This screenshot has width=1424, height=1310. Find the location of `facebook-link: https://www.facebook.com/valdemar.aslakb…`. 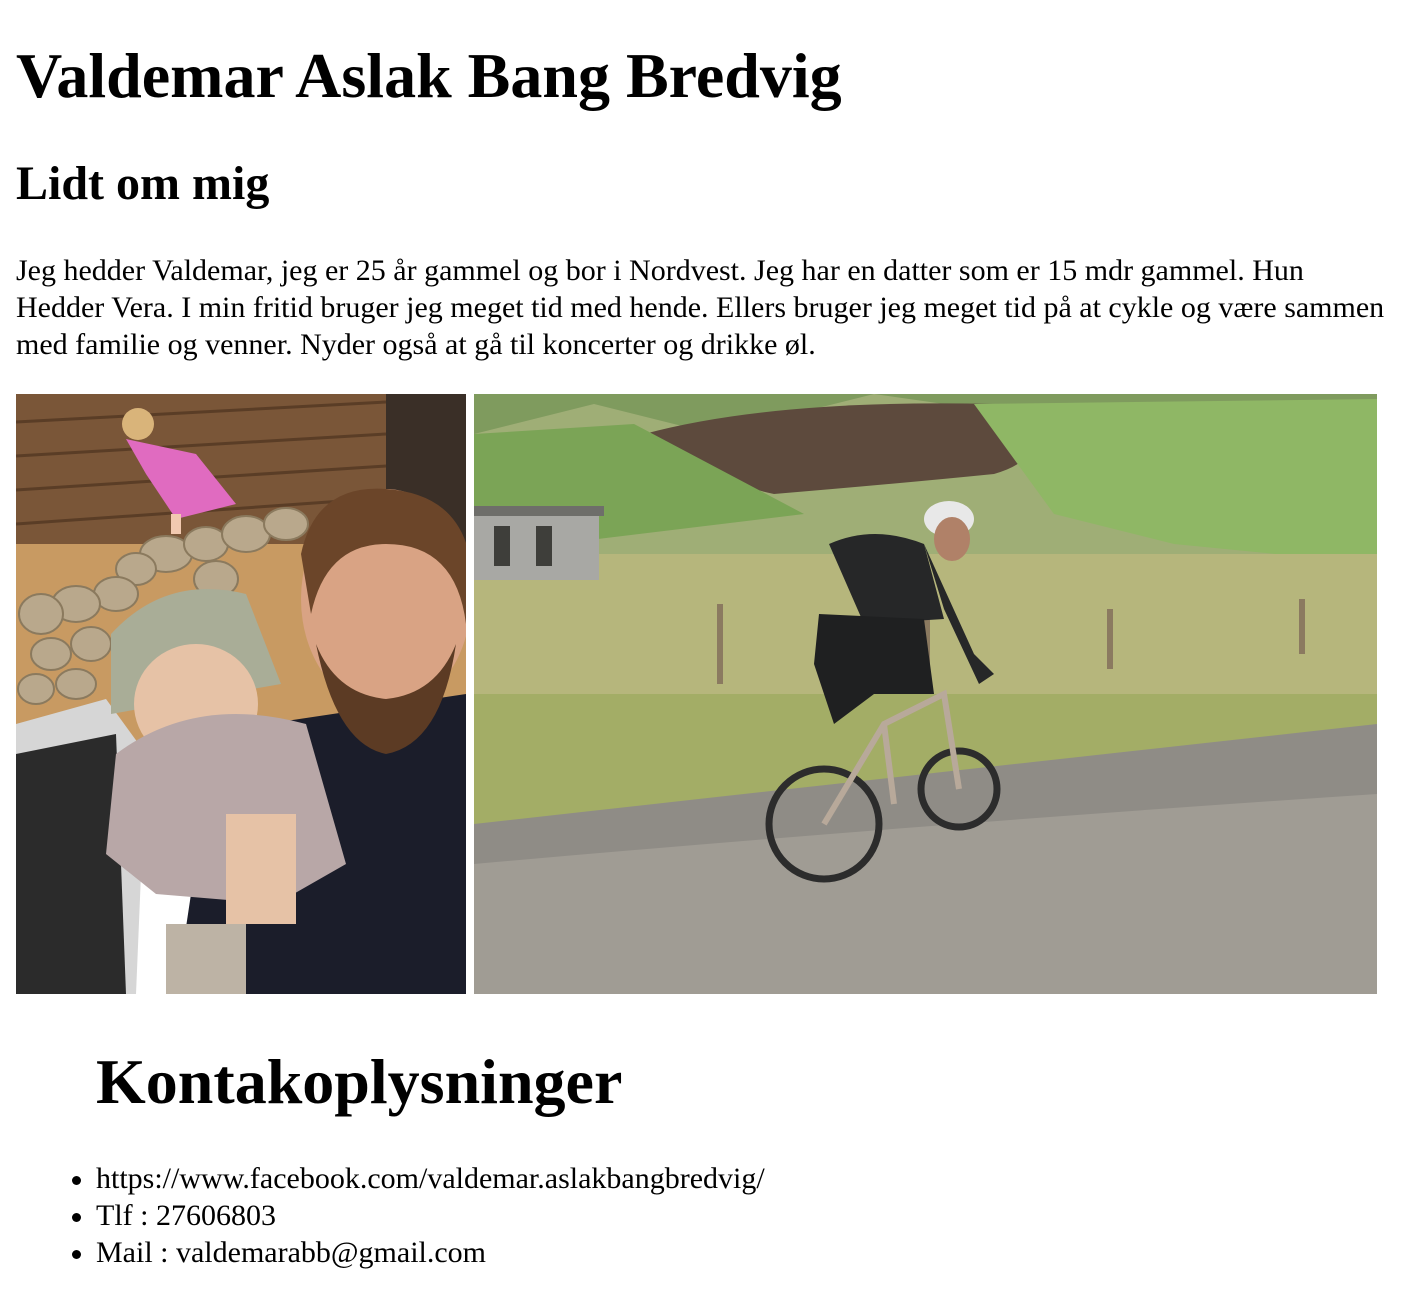

facebook-link: https://www.facebook.com/valdemar.aslakb… is located at coordinates (418, 1178).